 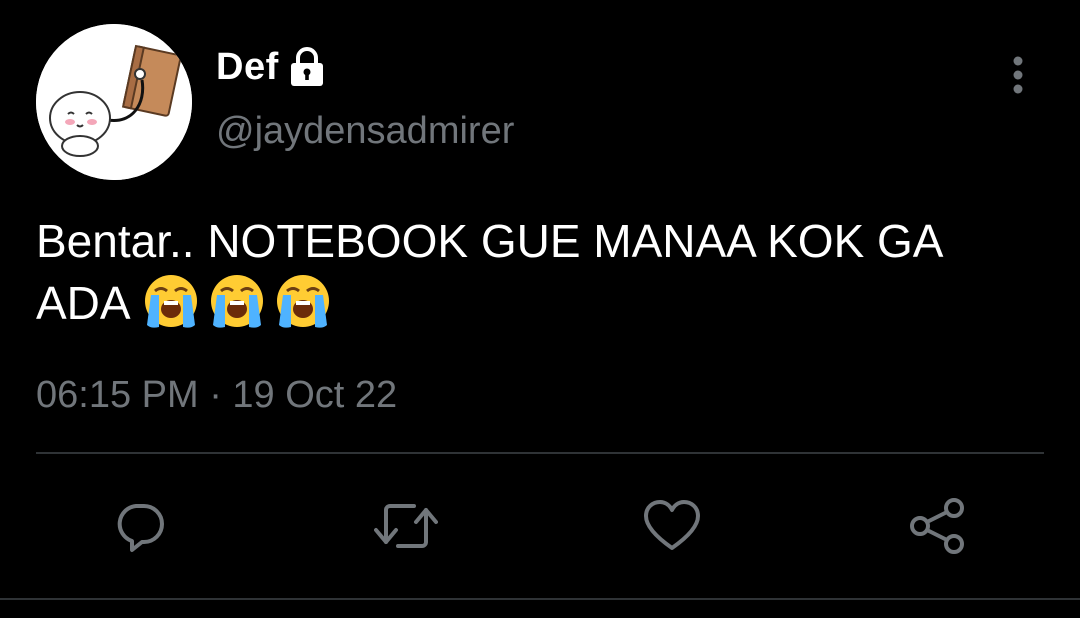 I want to click on action-bar, so click(x=540, y=526).